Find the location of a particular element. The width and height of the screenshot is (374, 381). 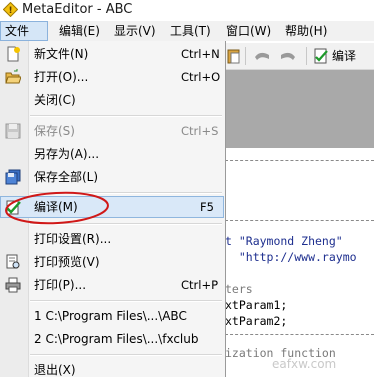

menu-item-compile-shortcut: F5 is located at coordinates (207, 207).